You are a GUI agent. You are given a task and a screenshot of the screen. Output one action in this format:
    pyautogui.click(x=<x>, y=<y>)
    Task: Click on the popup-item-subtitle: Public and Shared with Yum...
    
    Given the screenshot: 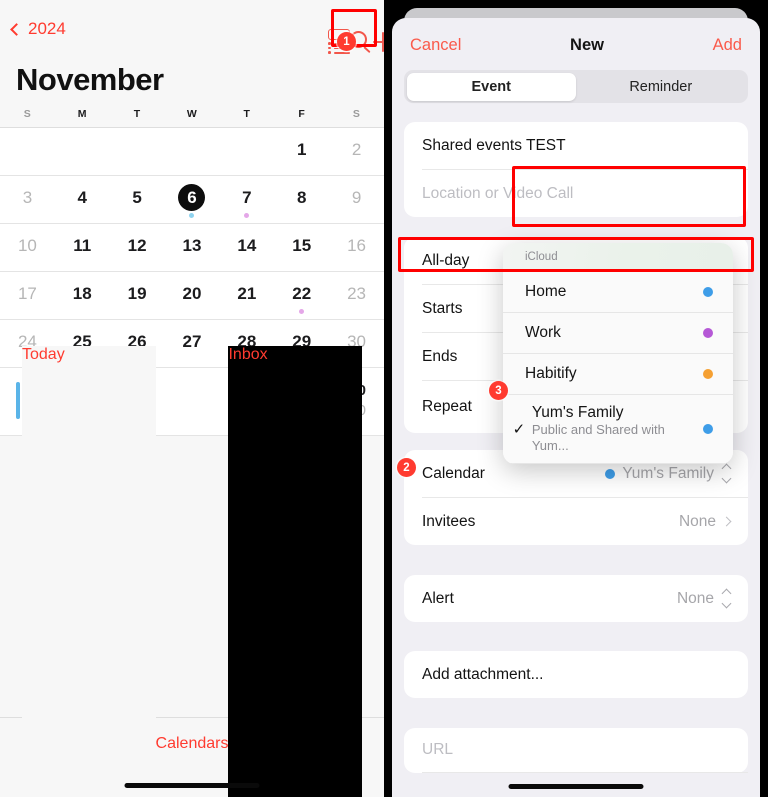 What is the action you would take?
    pyautogui.click(x=598, y=437)
    